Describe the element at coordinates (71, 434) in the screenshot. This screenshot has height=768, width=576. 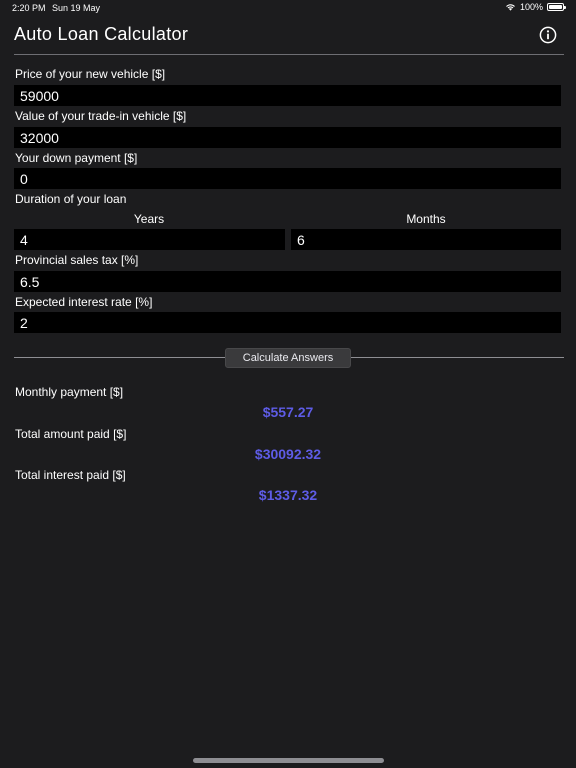
I see `total-paid-label: Total amount paid [$]` at that location.